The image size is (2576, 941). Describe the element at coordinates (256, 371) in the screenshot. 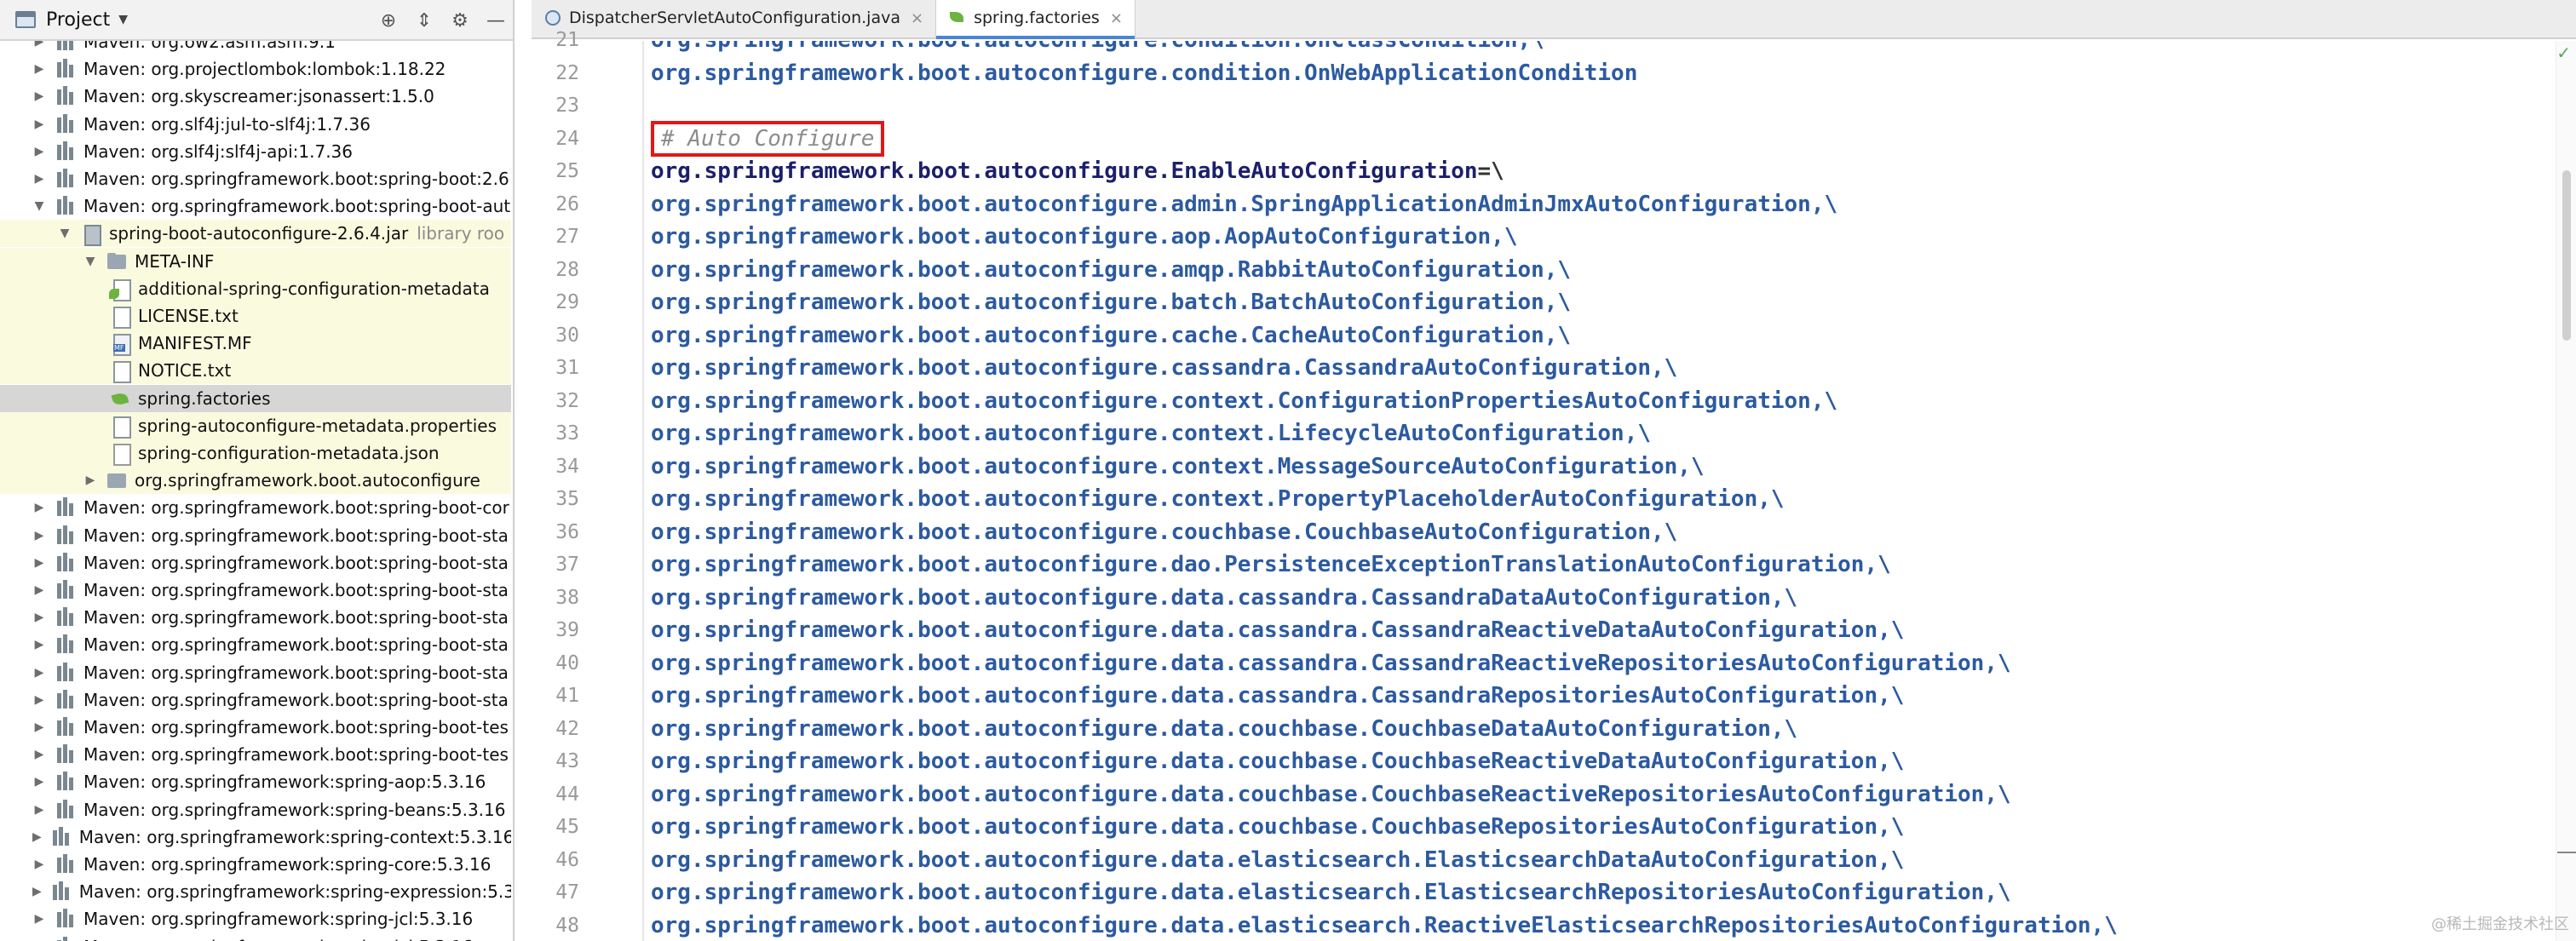

I see `tree-item: ▶NOTICE.txt` at that location.